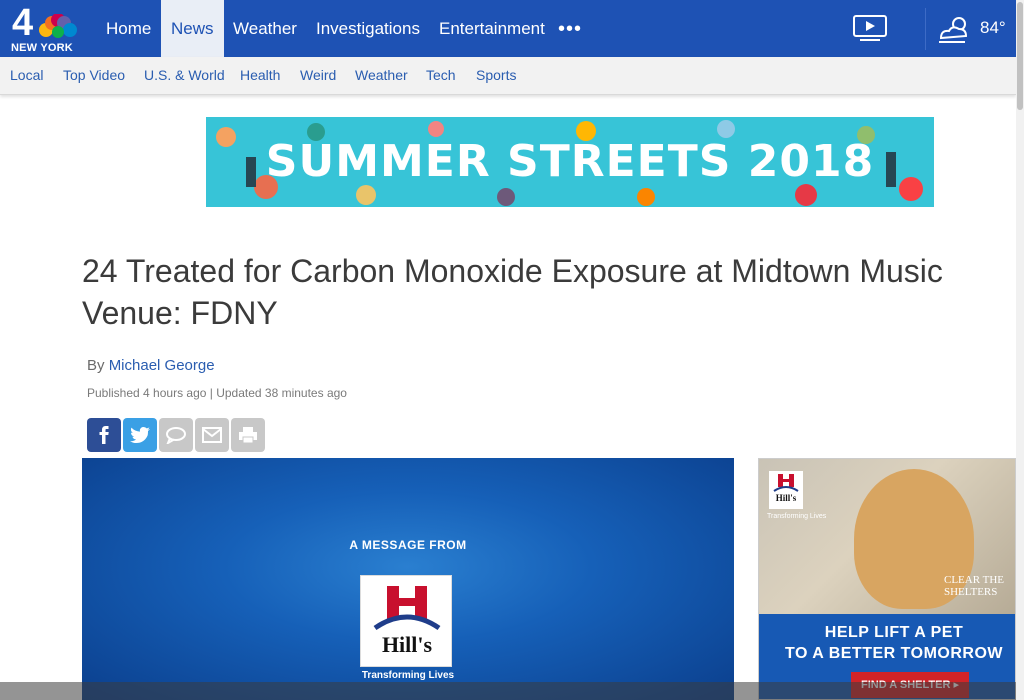 This screenshot has height=700, width=1024. What do you see at coordinates (441, 75) in the screenshot?
I see `subnav-tech: Tech` at bounding box center [441, 75].